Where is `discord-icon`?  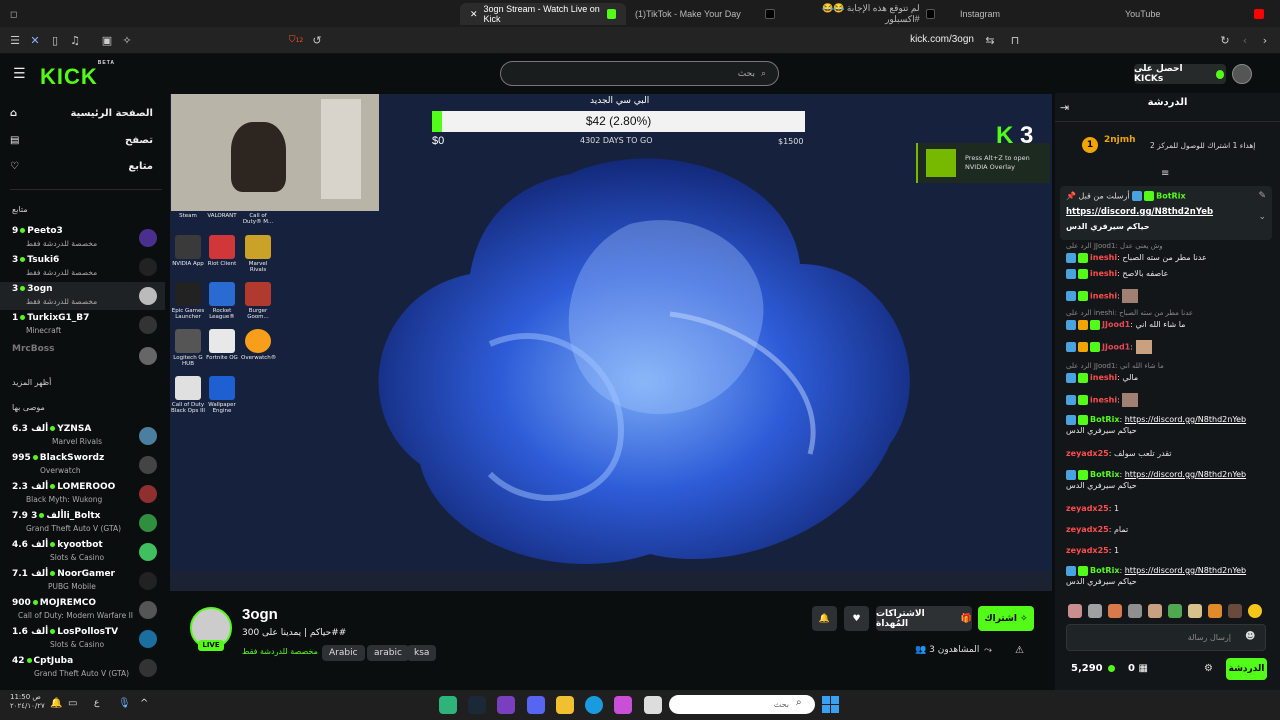 discord-icon is located at coordinates (536, 705).